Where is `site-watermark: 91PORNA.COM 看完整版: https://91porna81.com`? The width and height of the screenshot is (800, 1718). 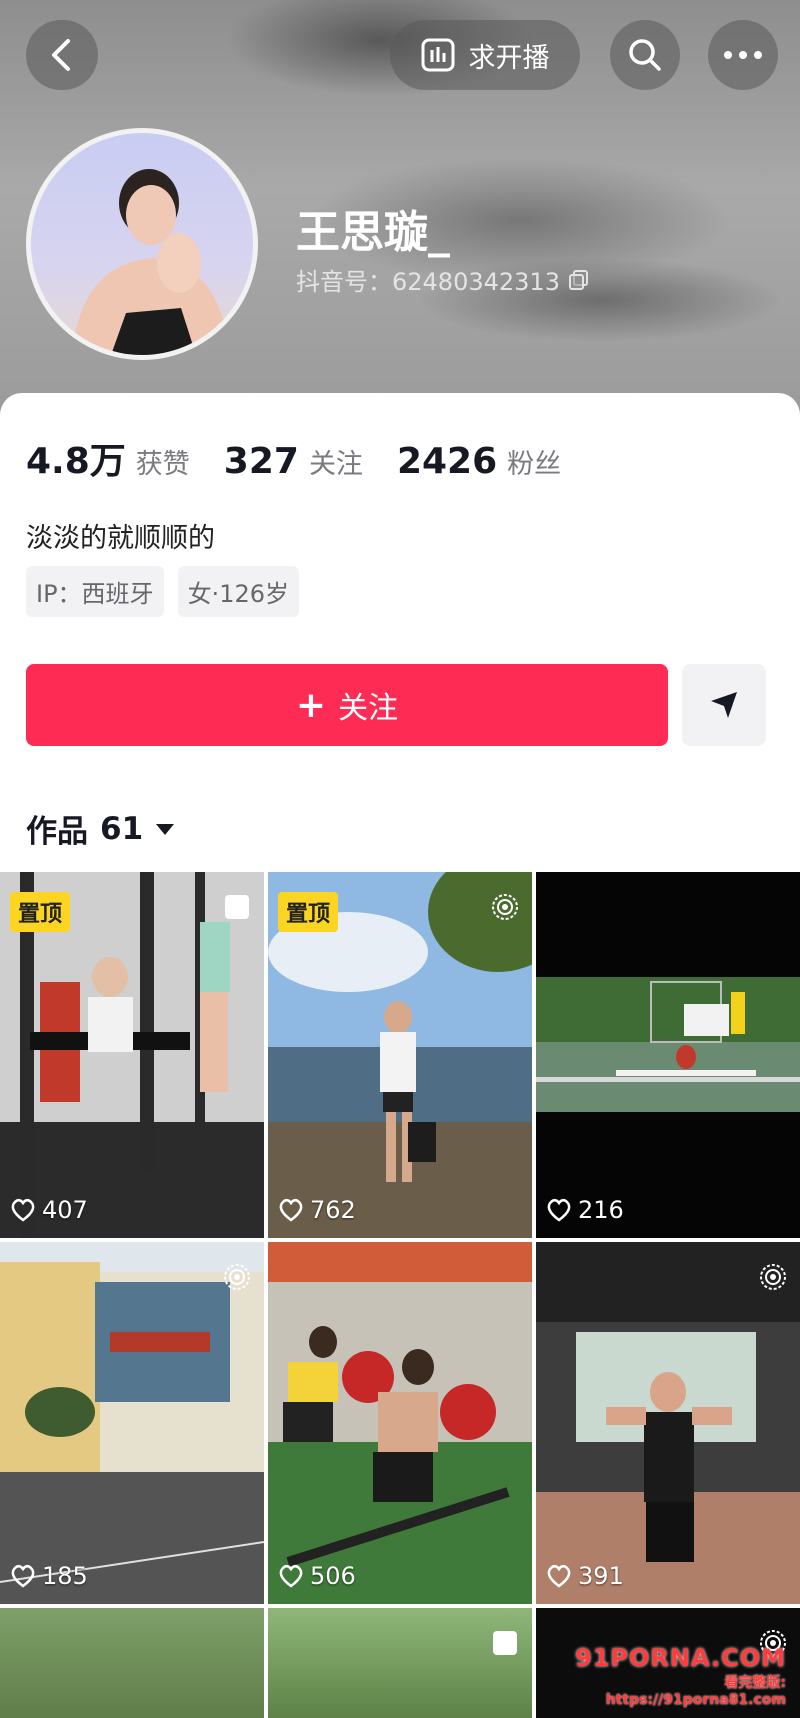
site-watermark: 91PORNA.COM 看完整版: https://91porna81.com is located at coordinates (671, 1676).